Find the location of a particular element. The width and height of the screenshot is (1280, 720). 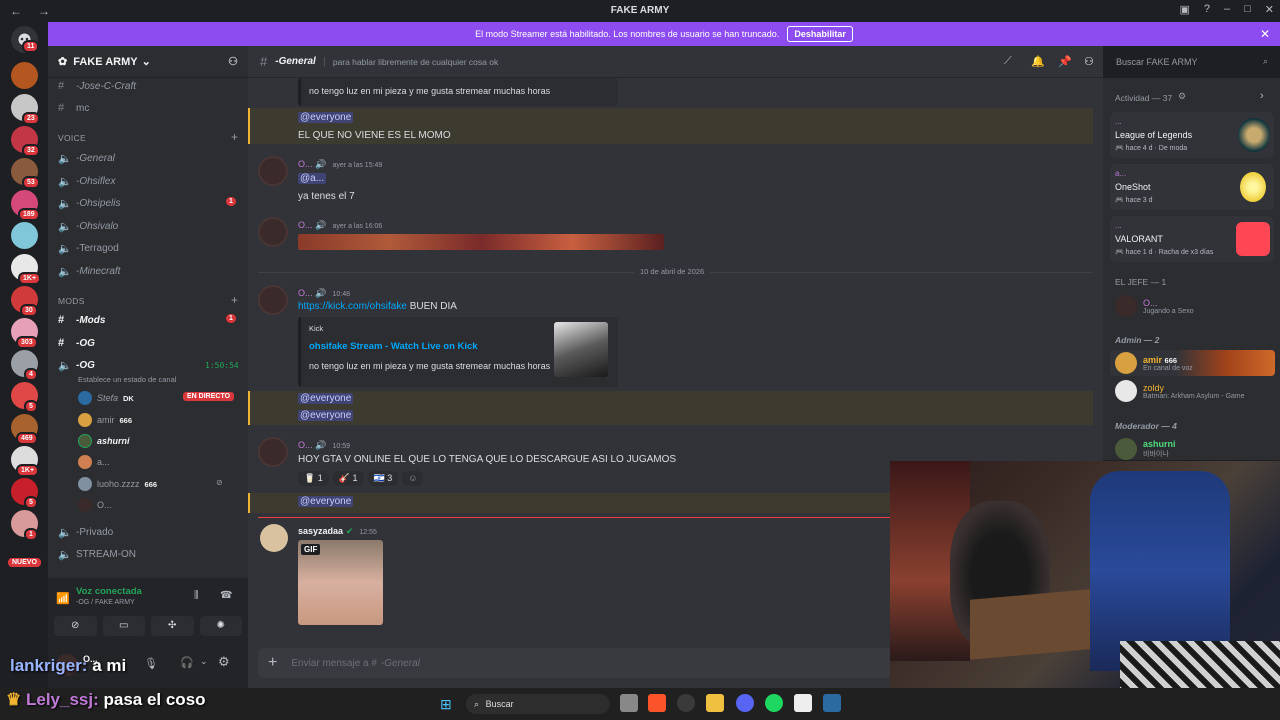

member-item: ashurni 비바이나 is located at coordinates (1145, 449).